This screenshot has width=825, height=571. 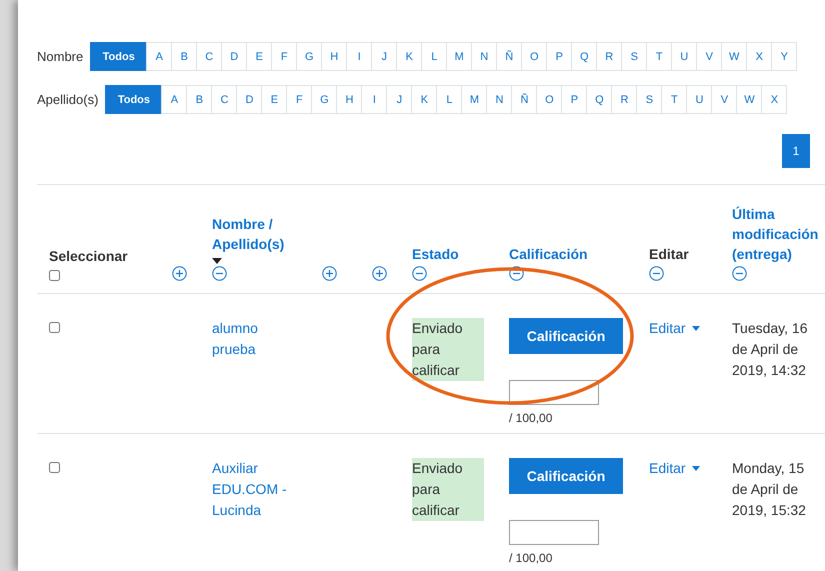 I want to click on column-header: Seleccionar, so click(x=88, y=256).